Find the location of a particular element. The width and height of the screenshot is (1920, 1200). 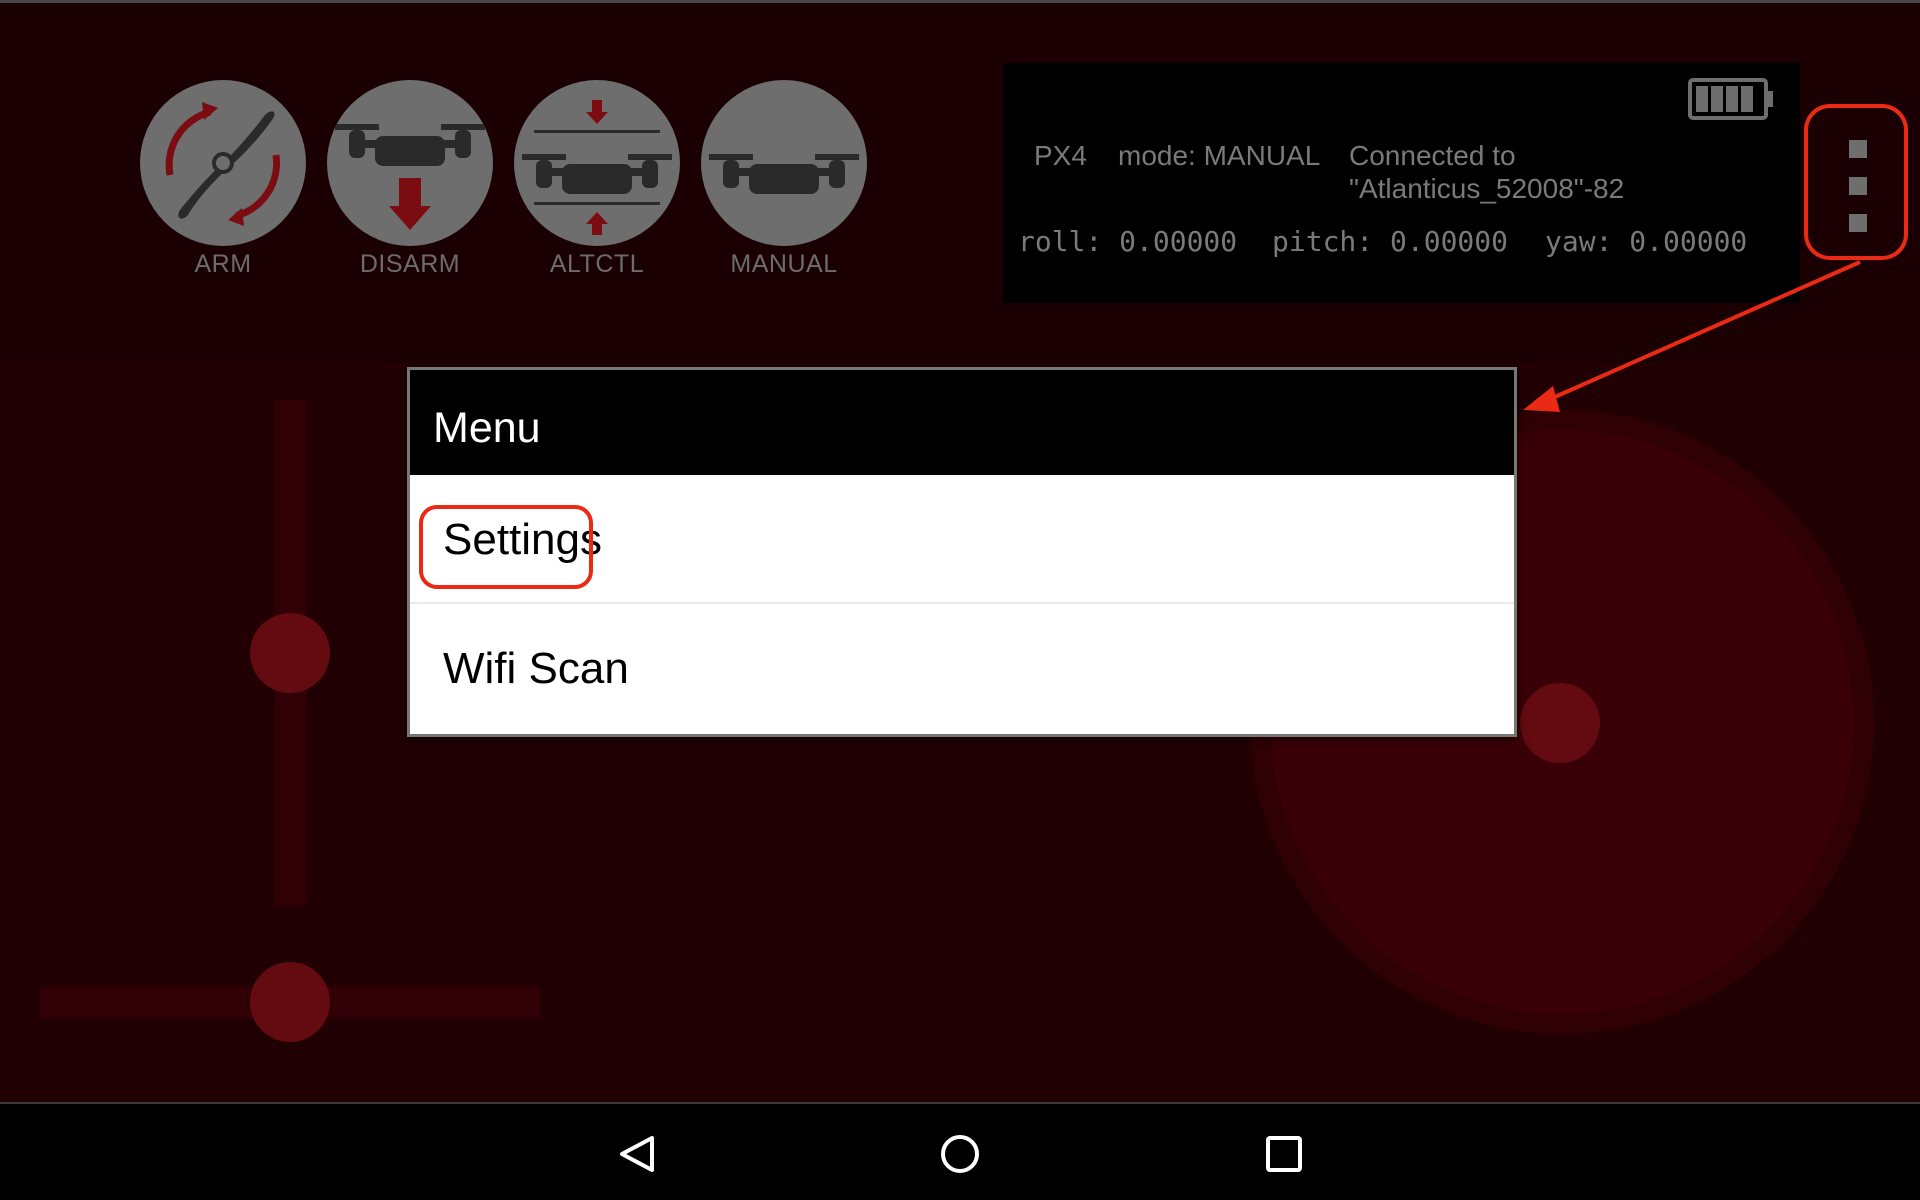

drone-manual-icon is located at coordinates (784, 163).